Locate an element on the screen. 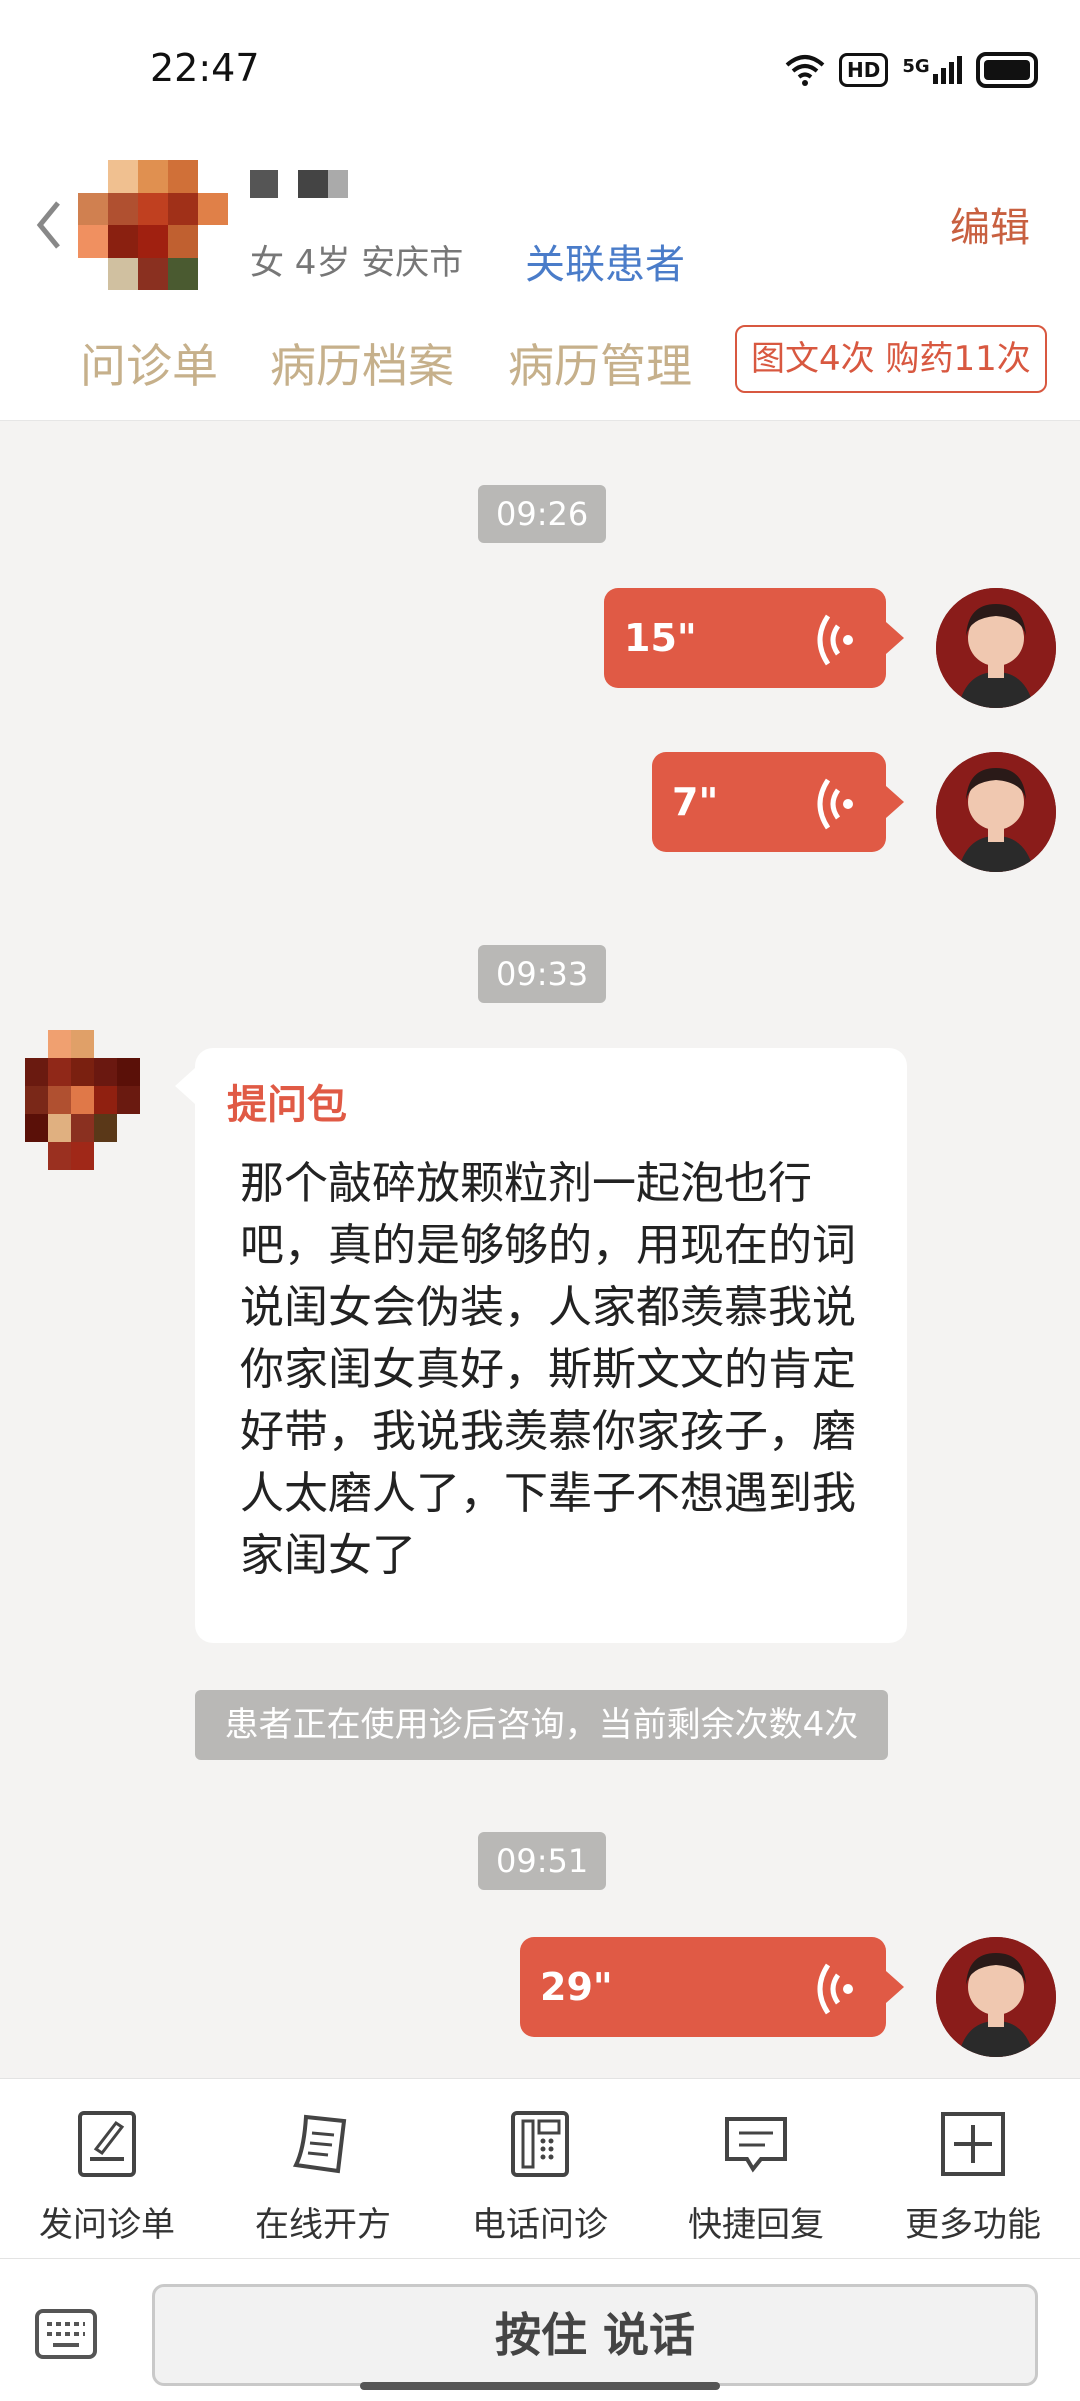  send-form-button: 发问诊单 is located at coordinates (107, 2177).